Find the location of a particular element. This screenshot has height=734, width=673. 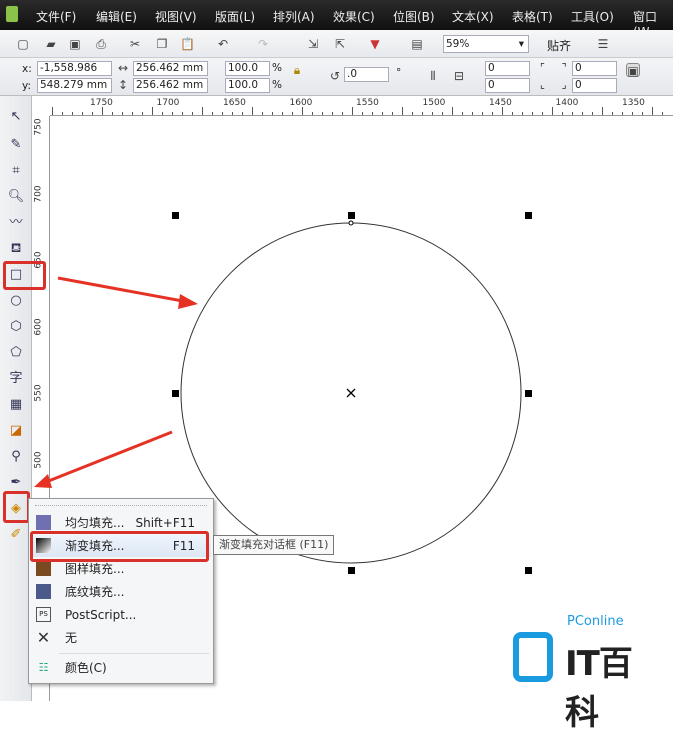

highlight-fountain-fill is located at coordinates (119, 546).